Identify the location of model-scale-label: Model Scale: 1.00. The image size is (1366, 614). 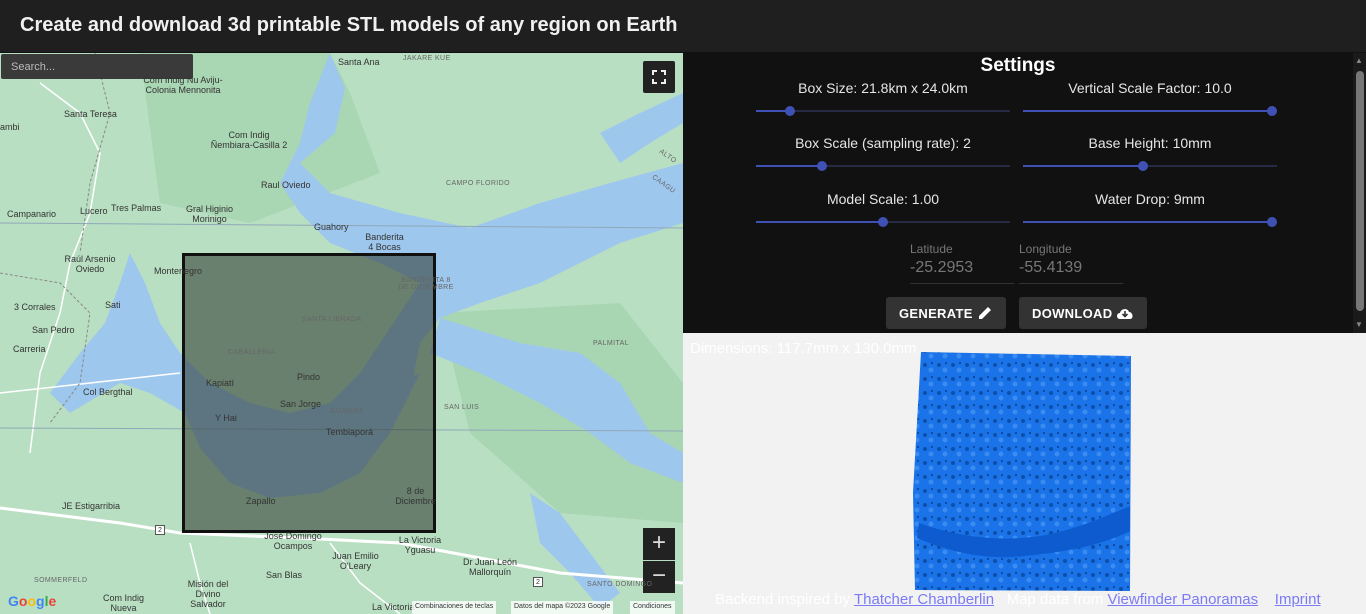
(883, 199).